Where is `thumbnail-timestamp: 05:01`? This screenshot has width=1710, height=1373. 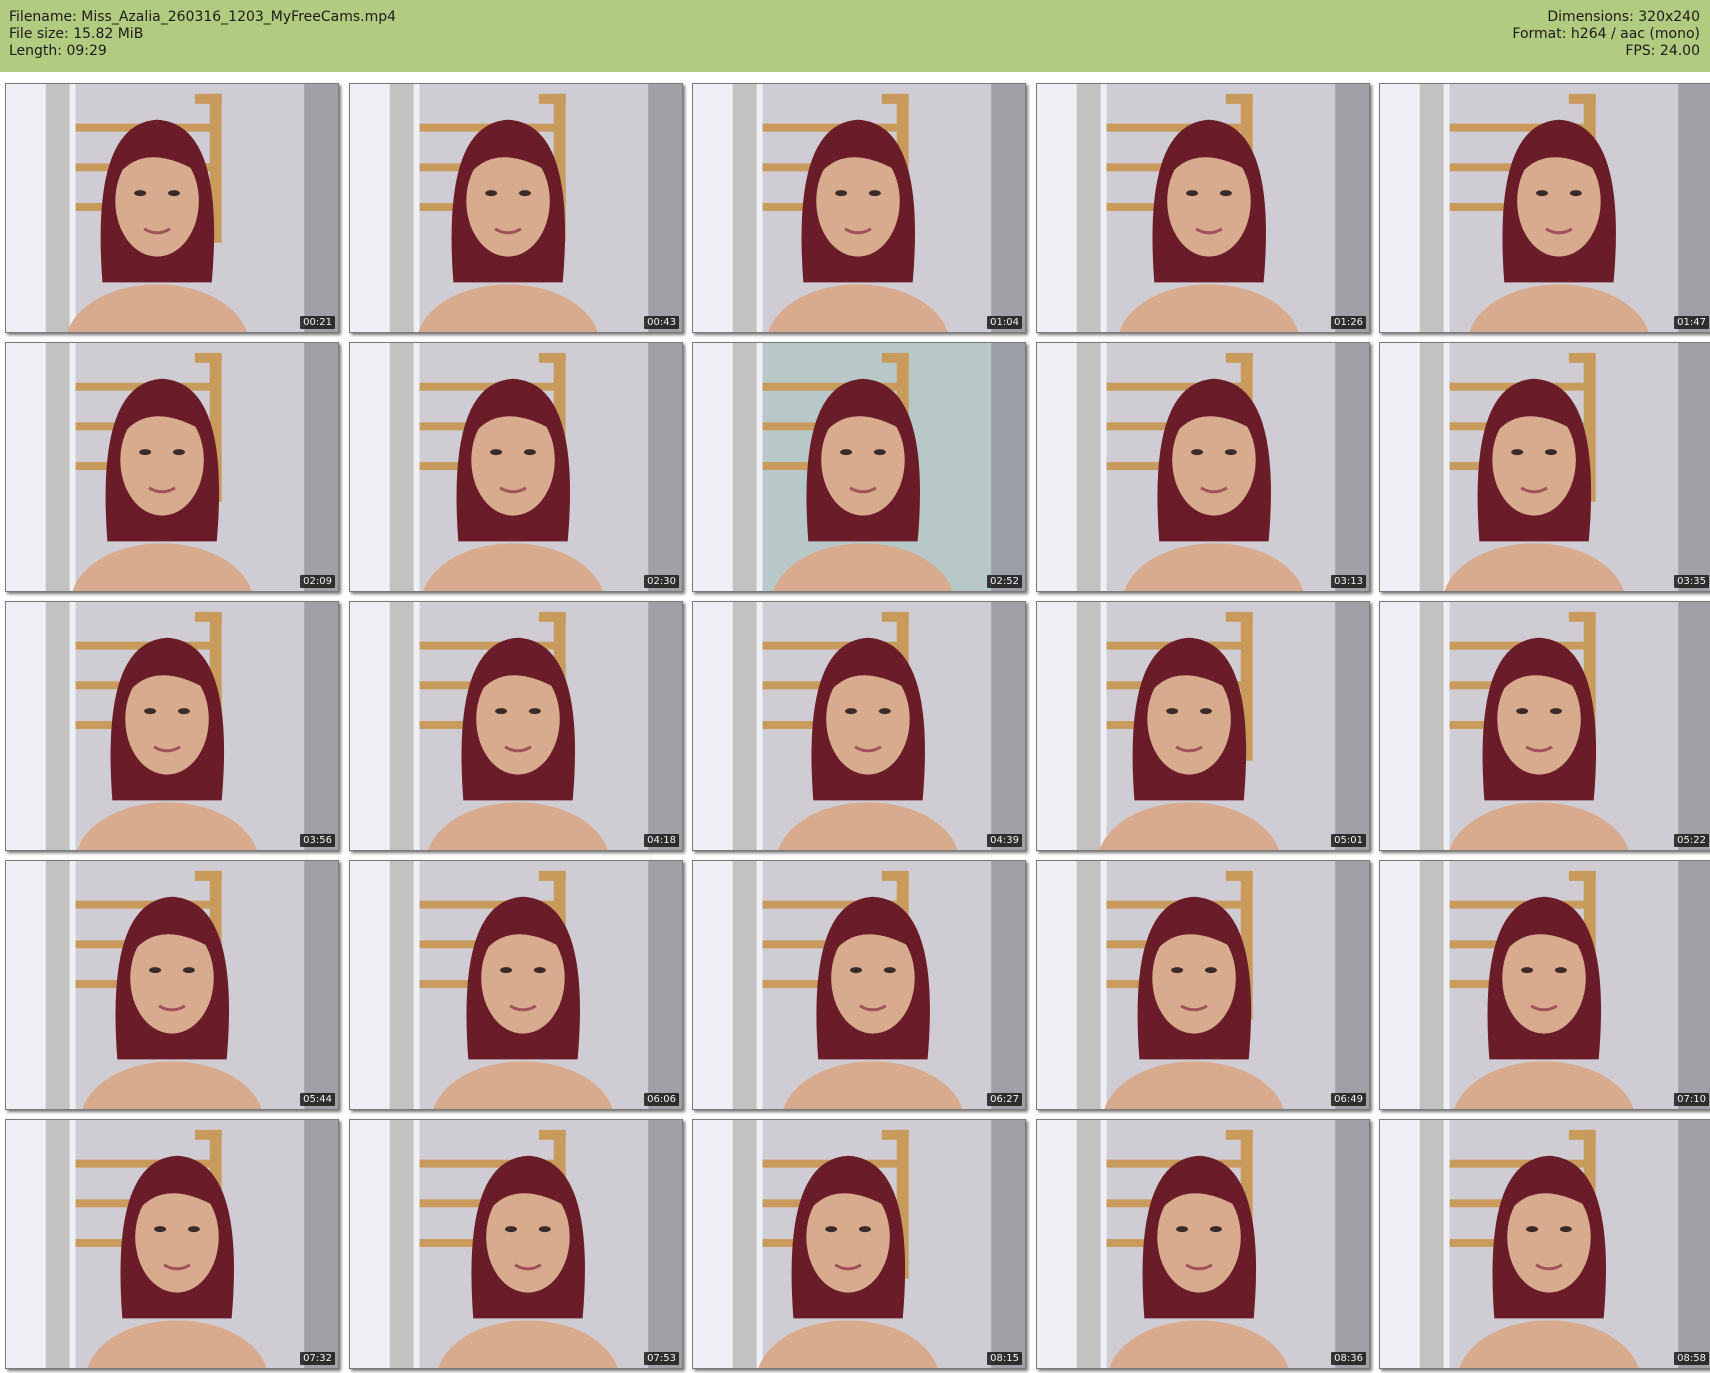
thumbnail-timestamp: 05:01 is located at coordinates (1348, 840).